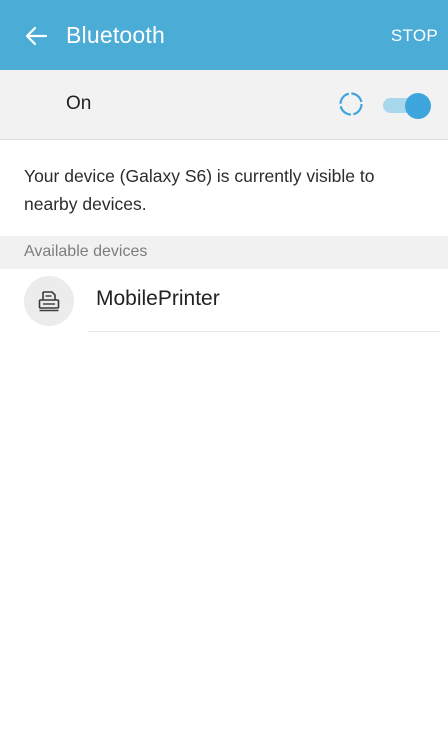  What do you see at coordinates (224, 35) in the screenshot?
I see `app-bar: Bluetooth STOP` at bounding box center [224, 35].